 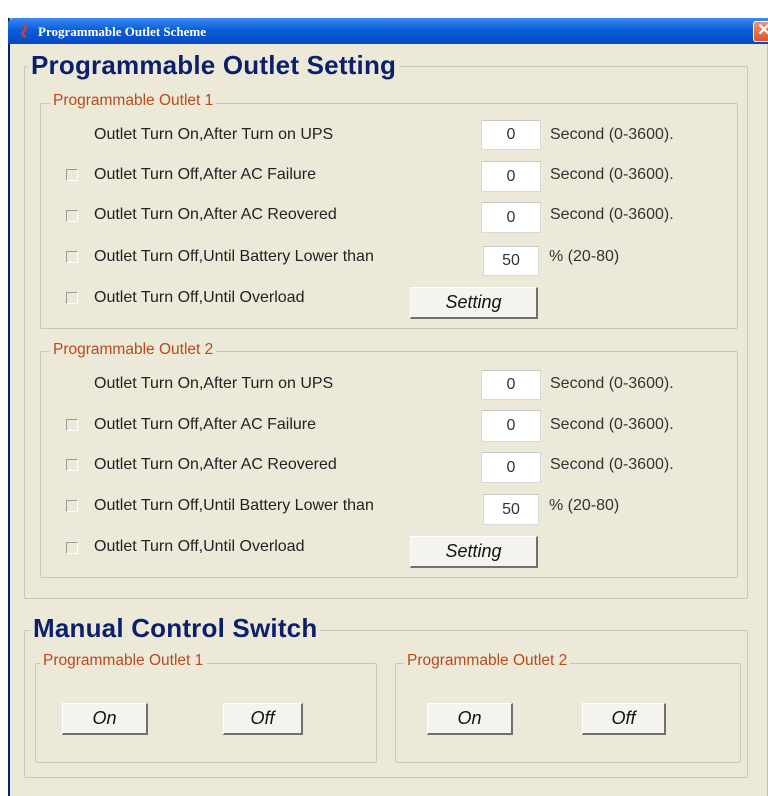 I want to click on outlet1-acrecover-label: Outlet Turn On,After AC Reovered, so click(x=215, y=214).